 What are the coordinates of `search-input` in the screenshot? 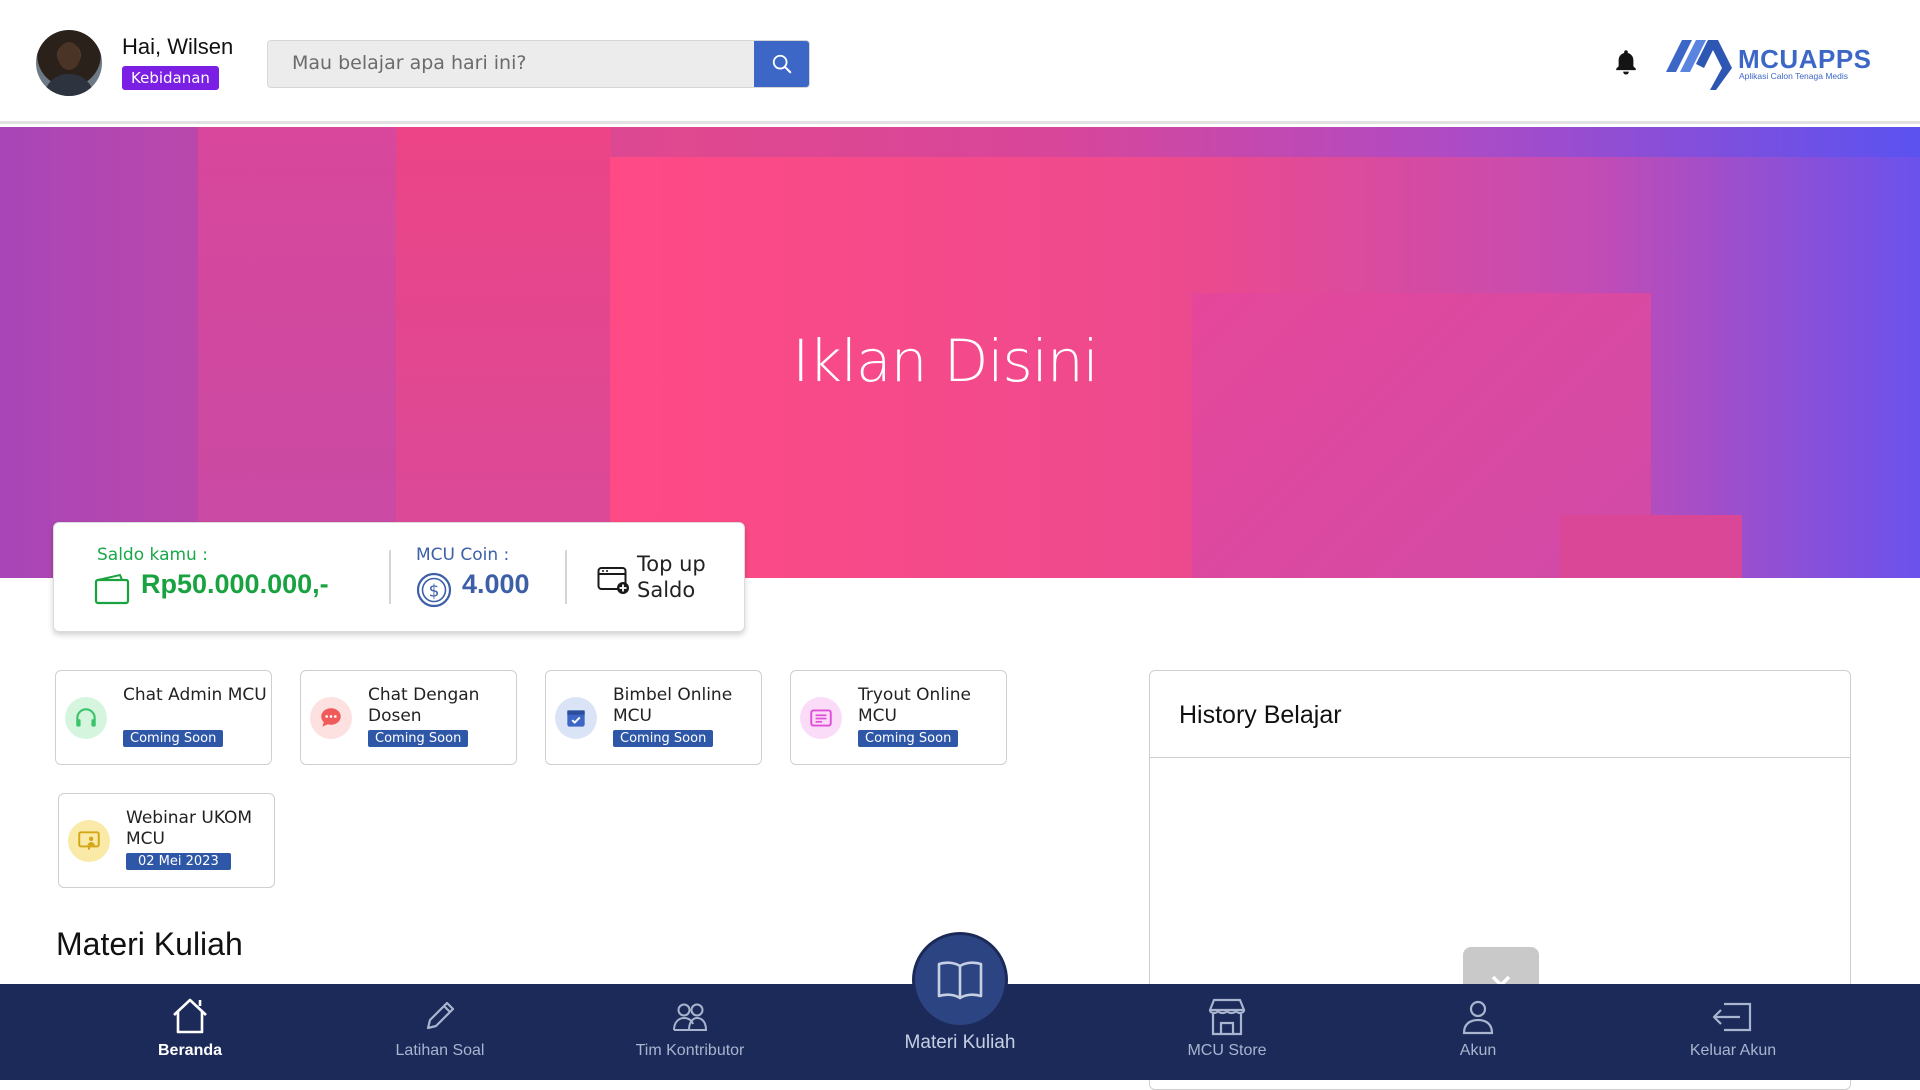 It's located at (511, 63).